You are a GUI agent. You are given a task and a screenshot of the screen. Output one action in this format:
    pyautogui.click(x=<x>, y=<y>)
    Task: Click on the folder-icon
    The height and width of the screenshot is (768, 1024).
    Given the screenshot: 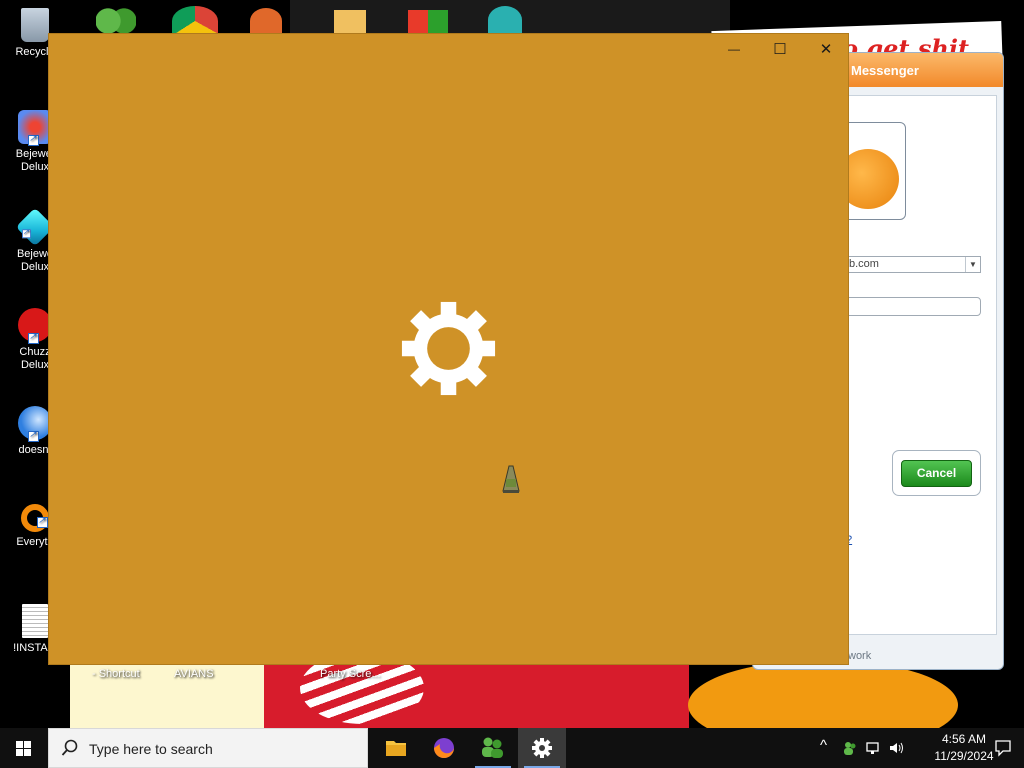 What is the action you would take?
    pyautogui.click(x=396, y=748)
    